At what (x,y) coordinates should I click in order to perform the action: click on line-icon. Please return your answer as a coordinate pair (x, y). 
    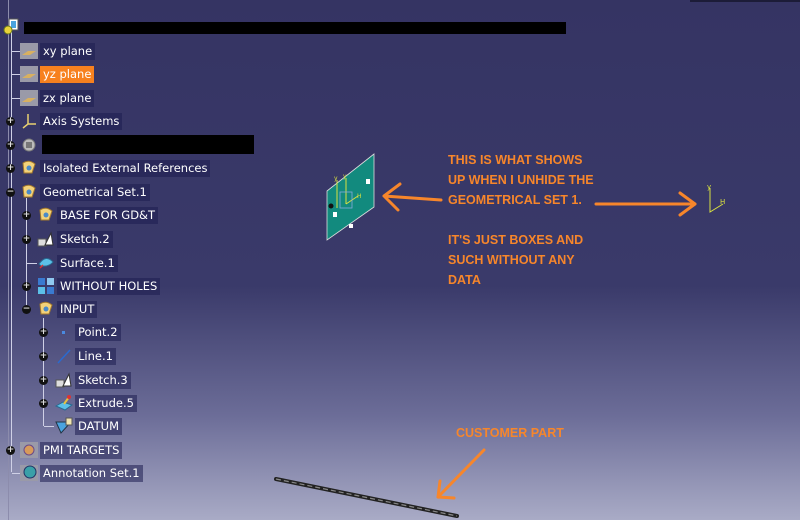
    Looking at the image, I should click on (64, 356).